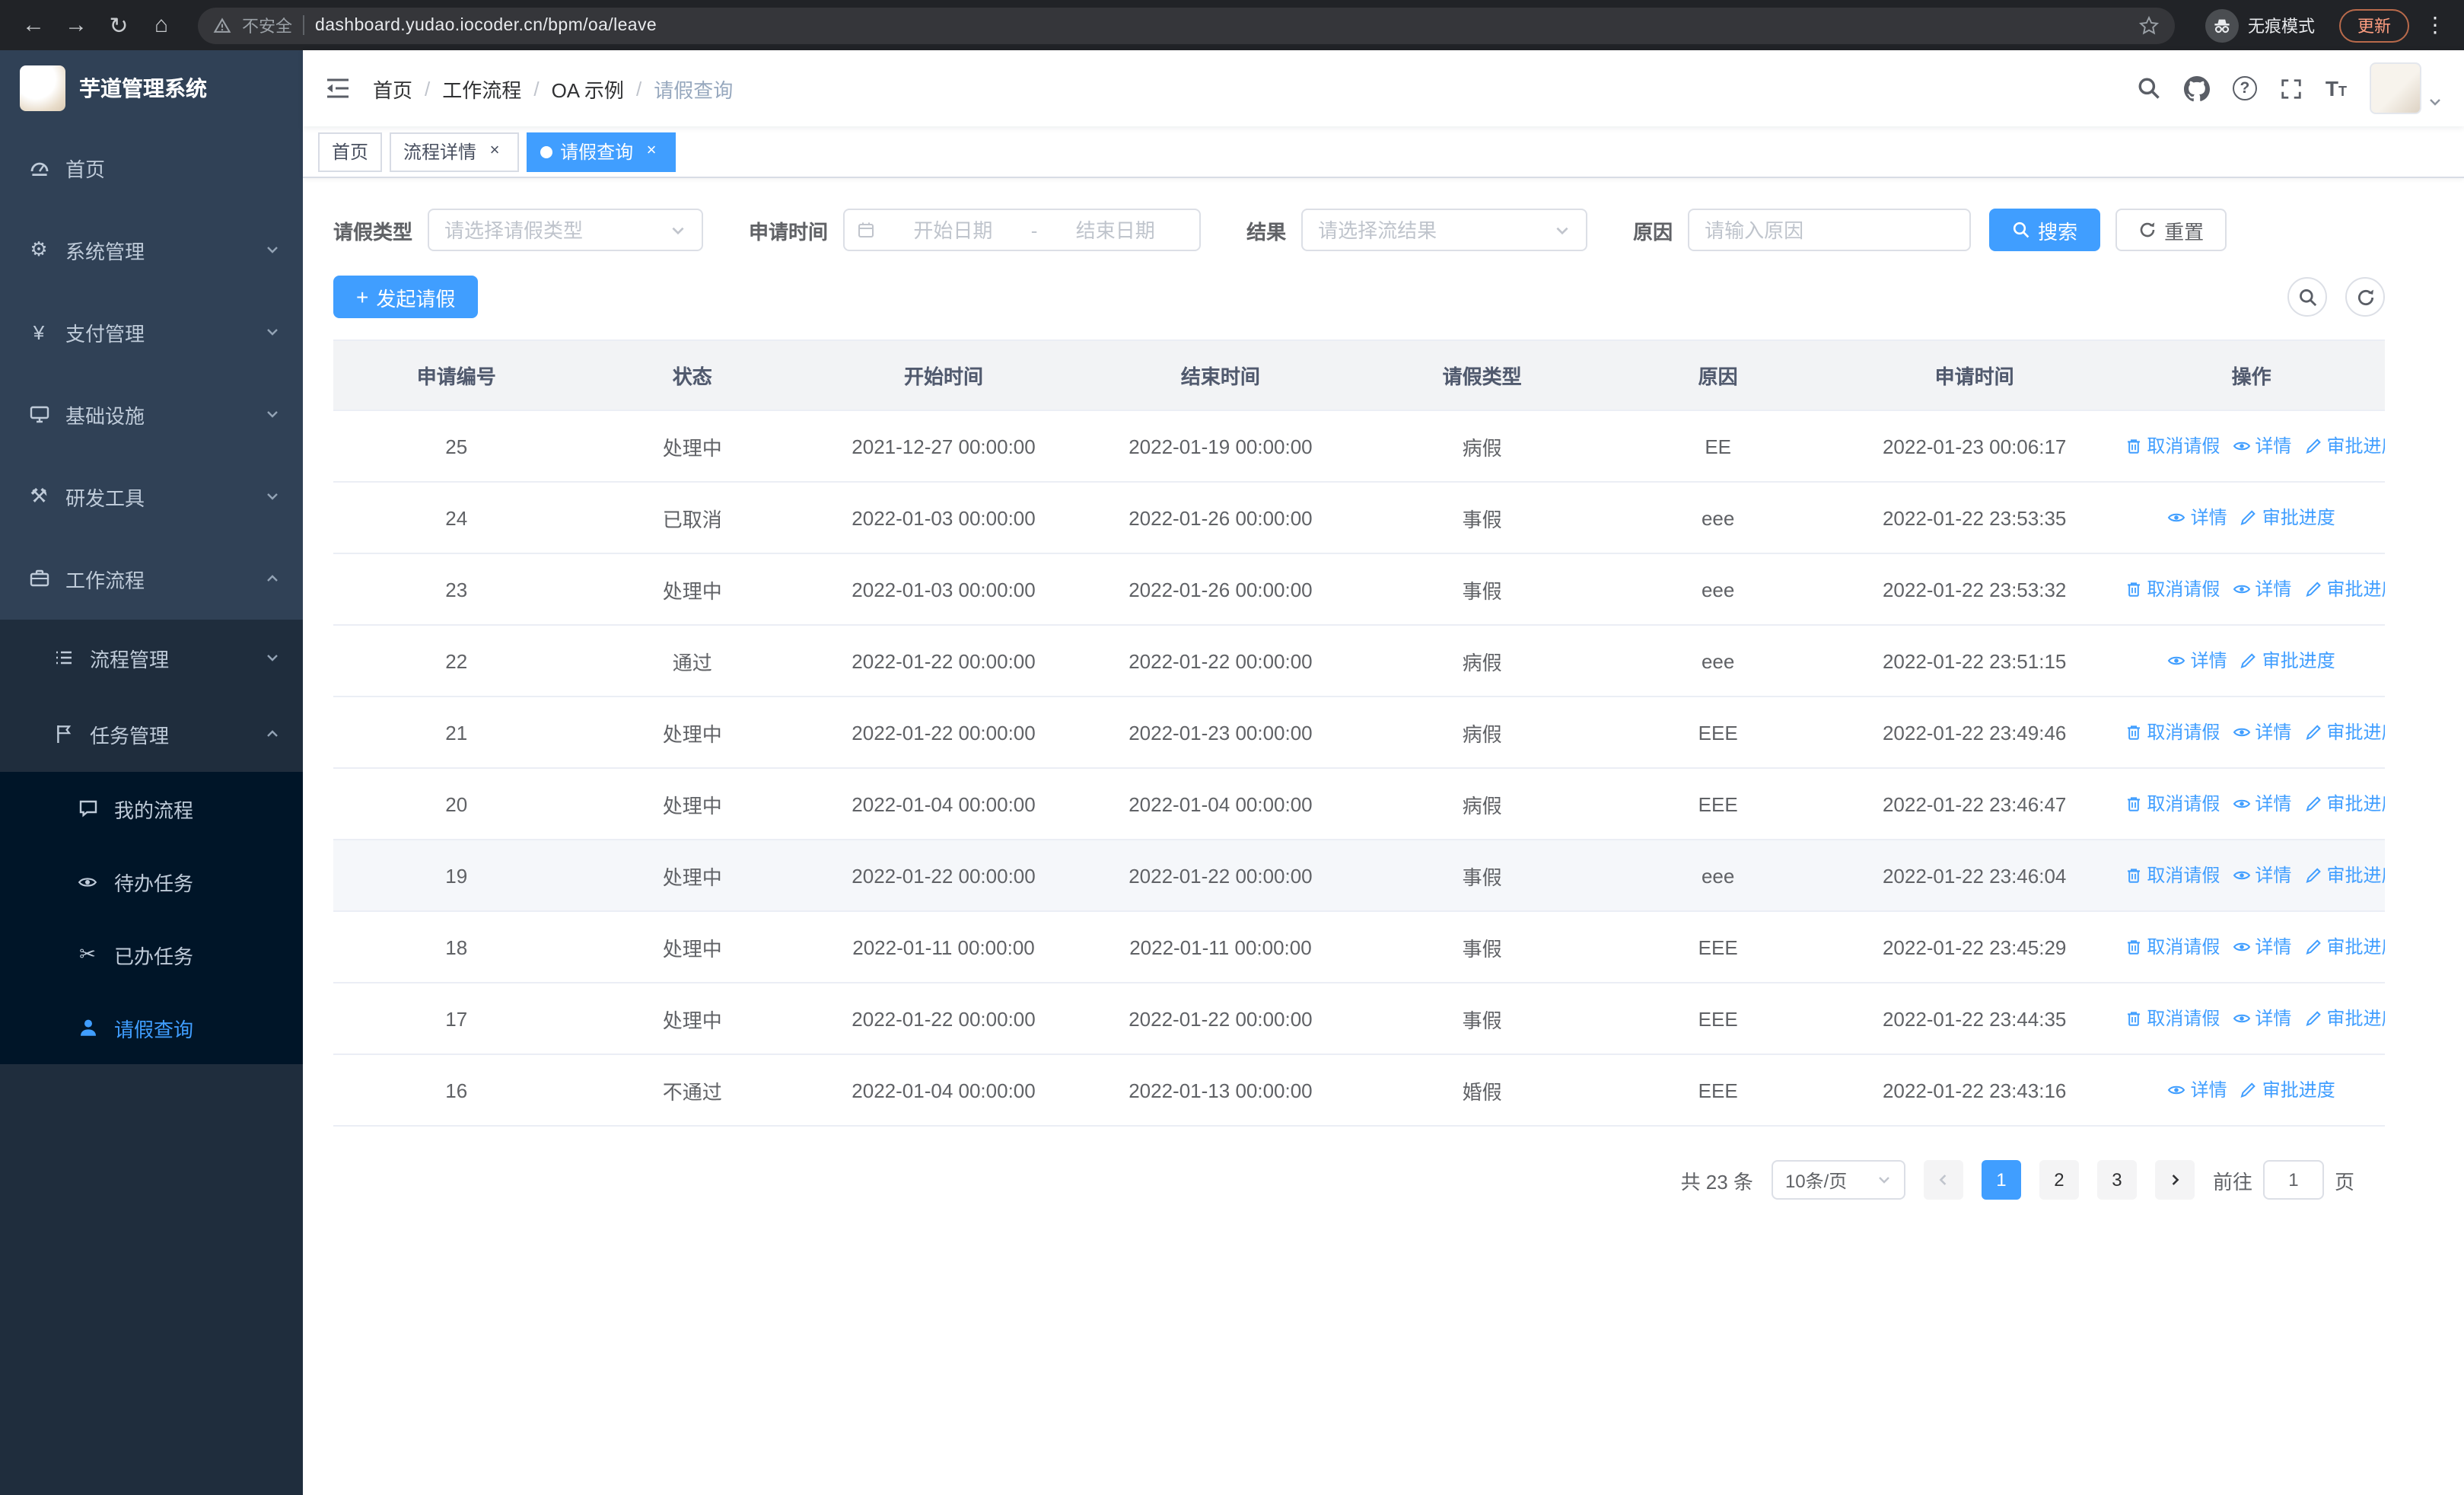 The height and width of the screenshot is (1495, 2464). I want to click on search-button: 搜索, so click(2045, 230).